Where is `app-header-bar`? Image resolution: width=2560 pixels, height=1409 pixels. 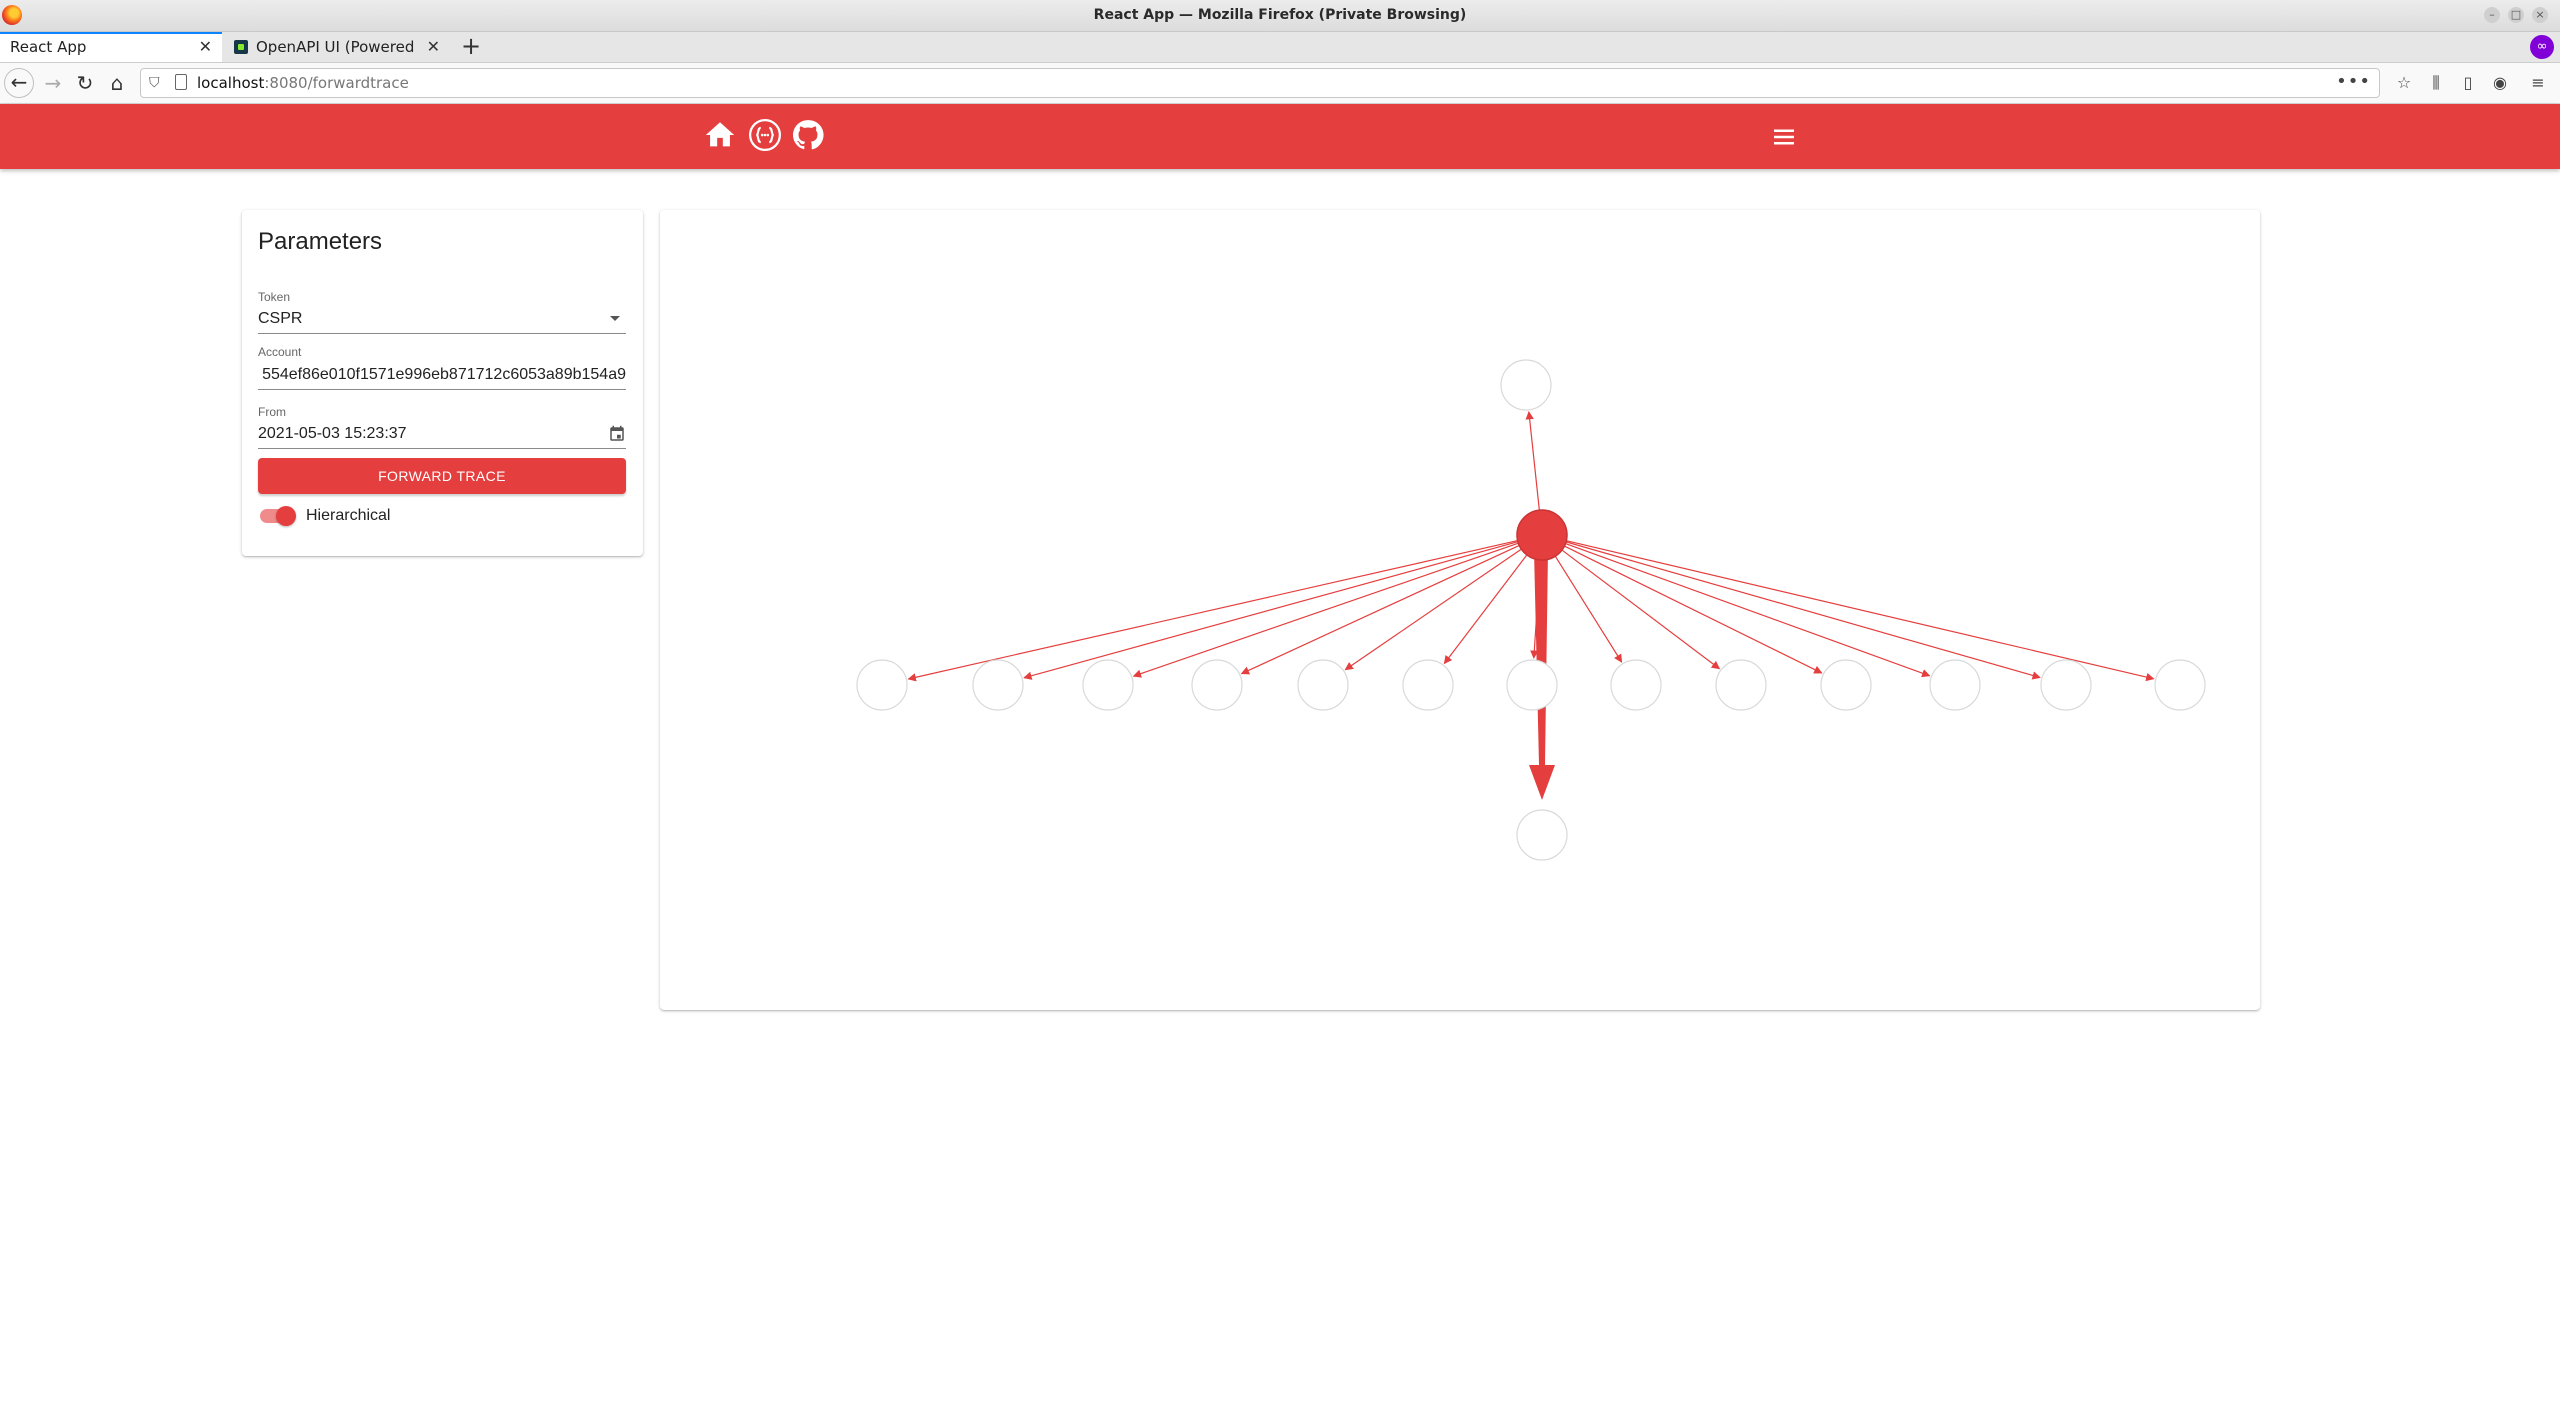 app-header-bar is located at coordinates (1280, 136).